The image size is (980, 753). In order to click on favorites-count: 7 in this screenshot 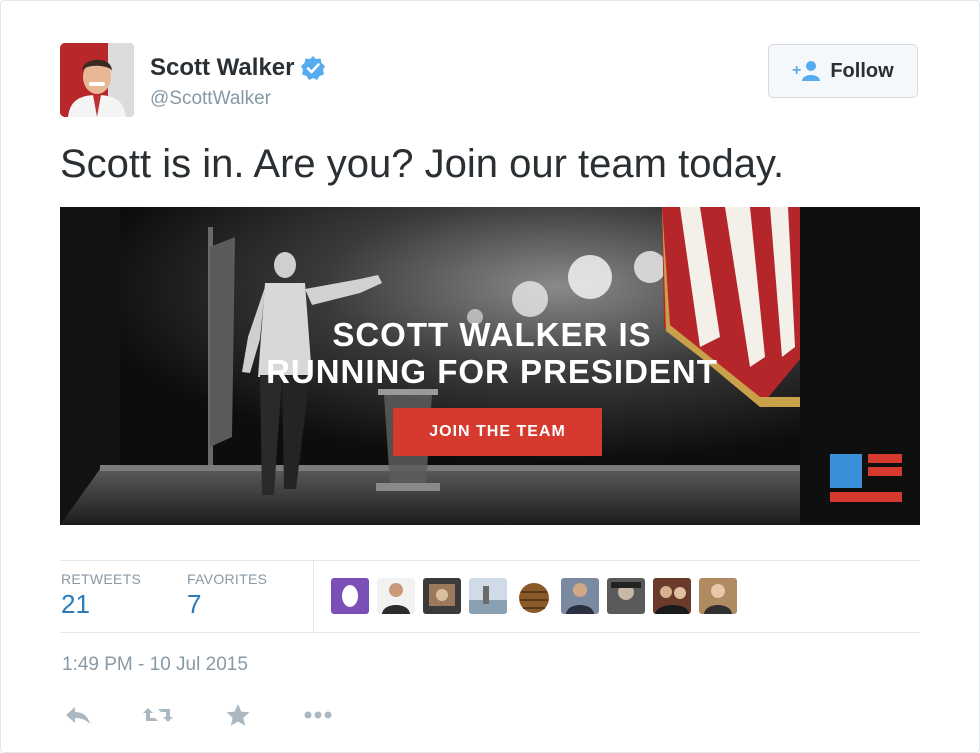, I will do `click(227, 604)`.